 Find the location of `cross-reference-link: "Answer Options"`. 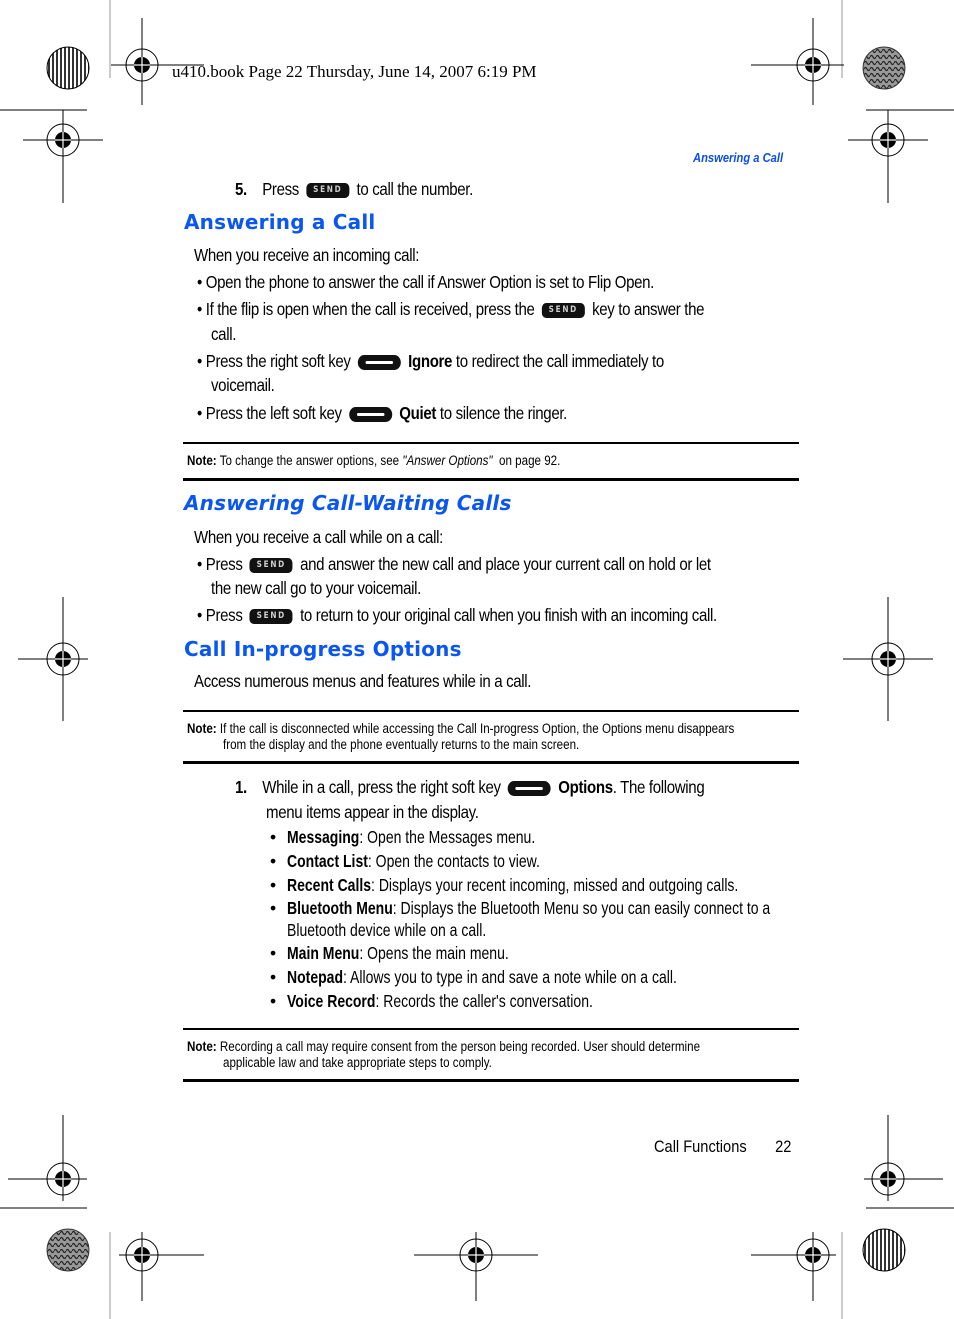

cross-reference-link: "Answer Options" is located at coordinates (447, 460).